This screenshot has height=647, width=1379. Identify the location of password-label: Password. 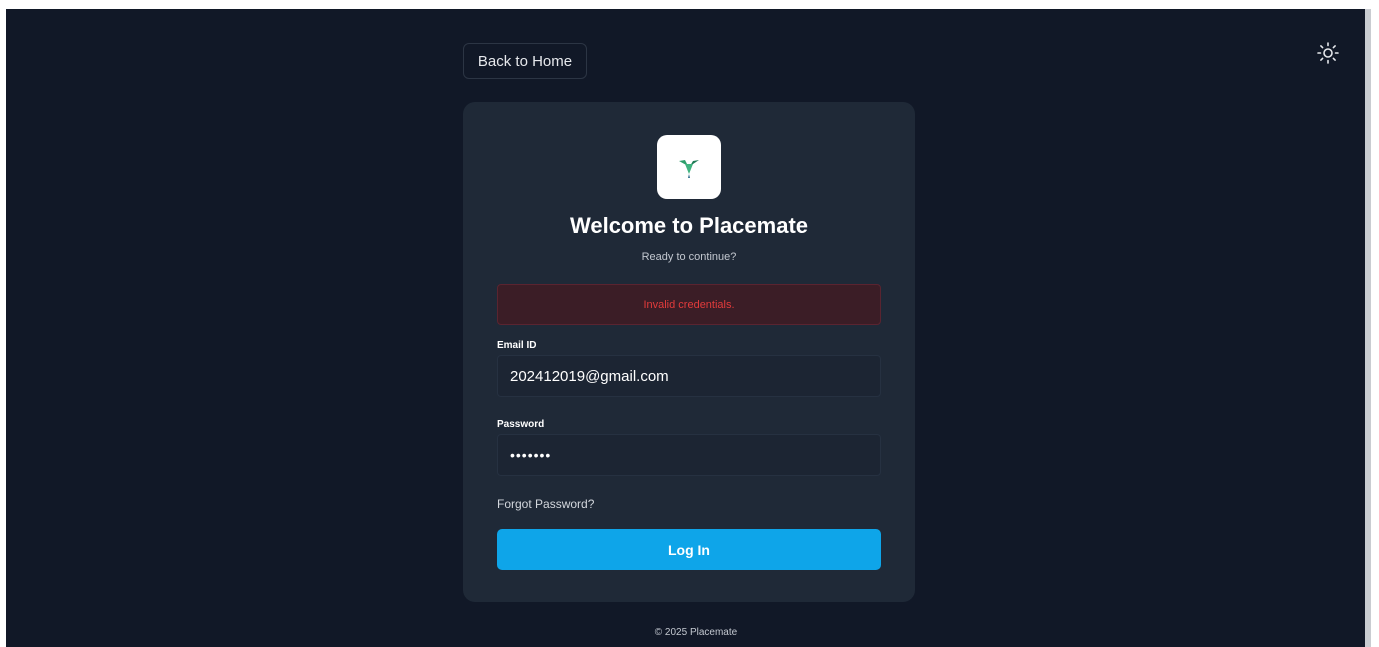
(521, 424).